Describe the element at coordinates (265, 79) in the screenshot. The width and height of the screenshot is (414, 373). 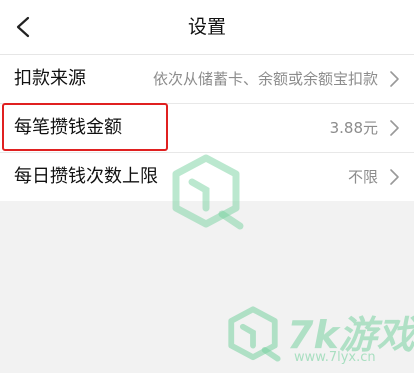
I see `row-value: 依次从储蓄卡、余额或余额宝扣款` at that location.